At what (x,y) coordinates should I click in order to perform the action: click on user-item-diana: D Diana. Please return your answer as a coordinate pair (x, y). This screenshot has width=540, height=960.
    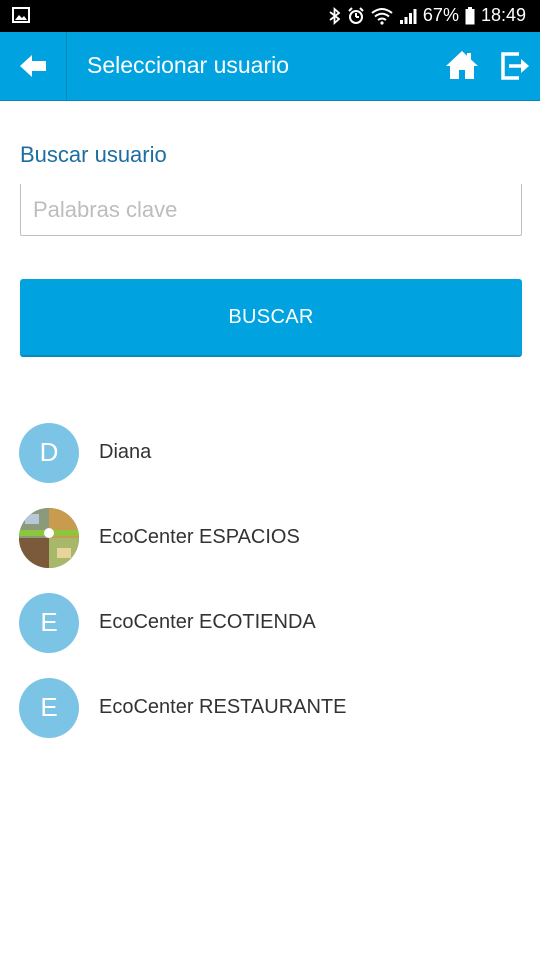
    Looking at the image, I should click on (270, 452).